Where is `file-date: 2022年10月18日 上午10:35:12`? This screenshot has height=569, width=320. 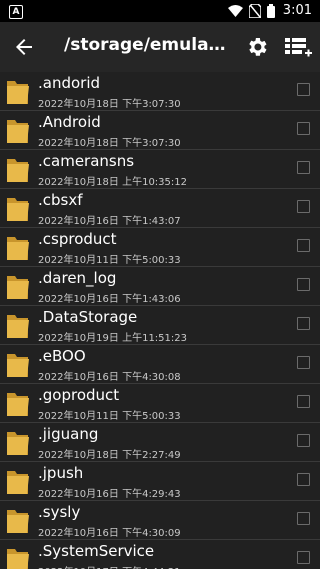 file-date: 2022年10月18日 上午10:35:12 is located at coordinates (112, 182).